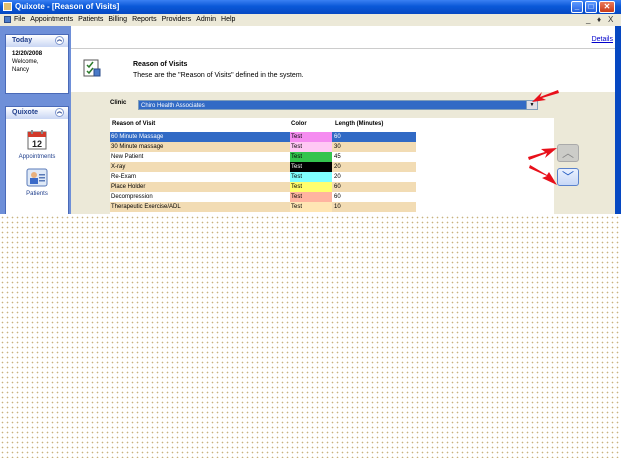  What do you see at coordinates (618, 120) in the screenshot?
I see `window-frame-right` at bounding box center [618, 120].